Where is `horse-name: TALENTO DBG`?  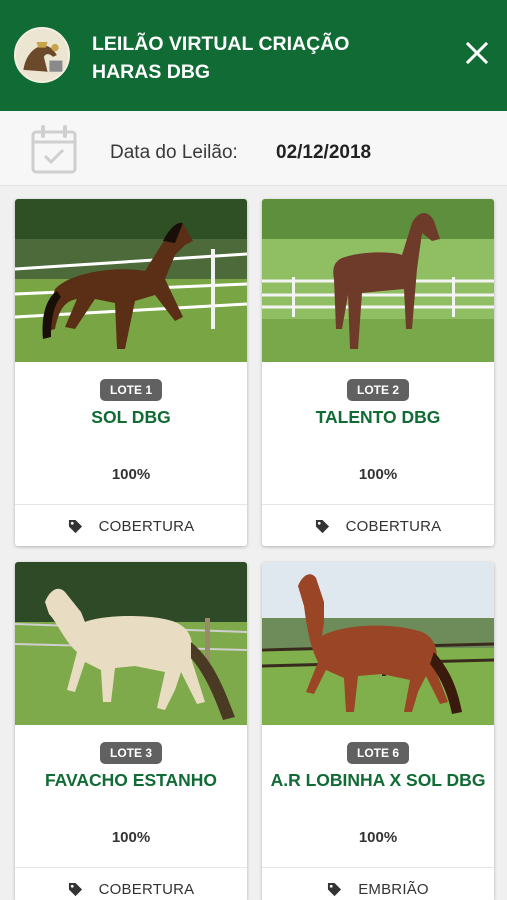 horse-name: TALENTO DBG is located at coordinates (378, 417).